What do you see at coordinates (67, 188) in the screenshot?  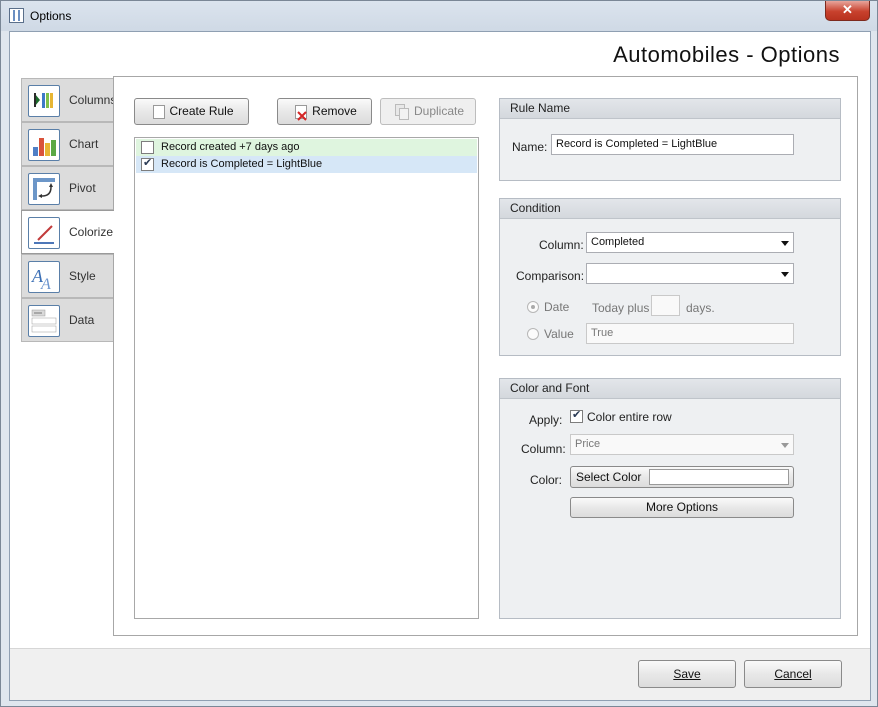 I see `tab-pivot: Pivot` at bounding box center [67, 188].